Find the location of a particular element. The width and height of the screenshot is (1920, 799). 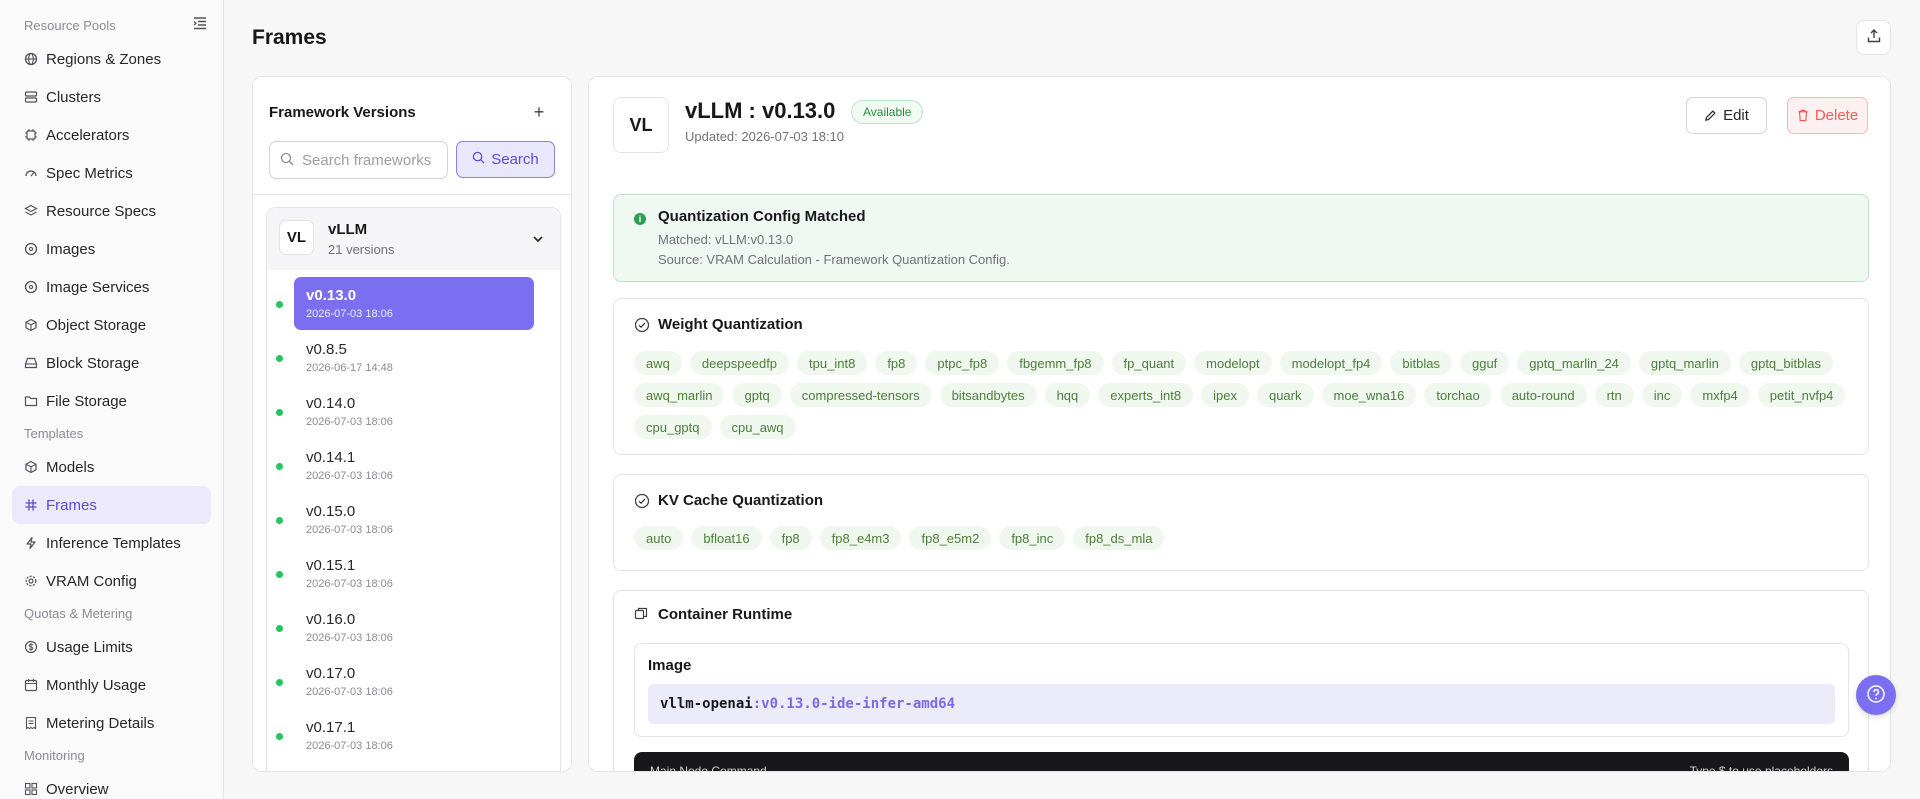

sidebar-item-images: Images is located at coordinates (111, 249).